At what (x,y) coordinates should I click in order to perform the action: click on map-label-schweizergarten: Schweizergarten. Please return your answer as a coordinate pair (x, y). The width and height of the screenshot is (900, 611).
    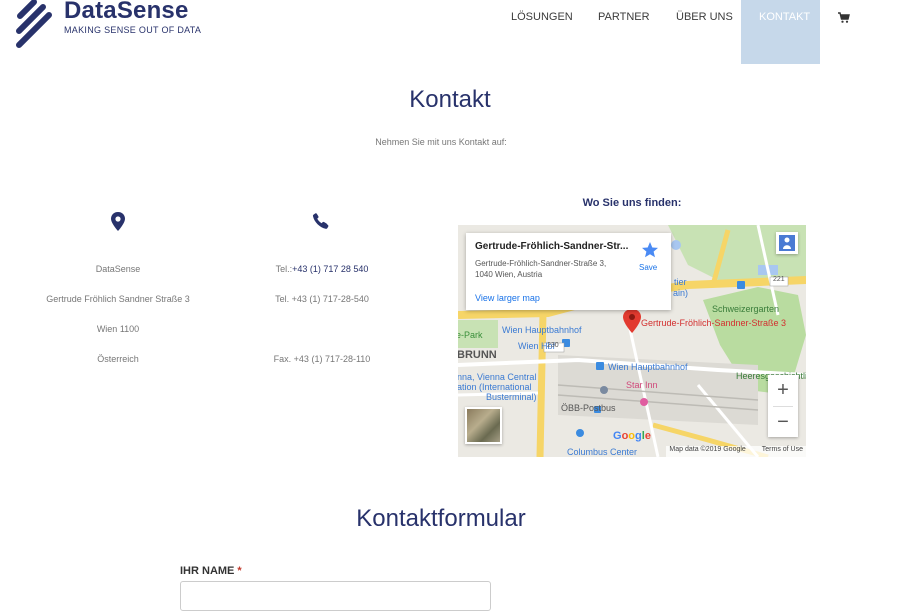
    Looking at the image, I should click on (746, 309).